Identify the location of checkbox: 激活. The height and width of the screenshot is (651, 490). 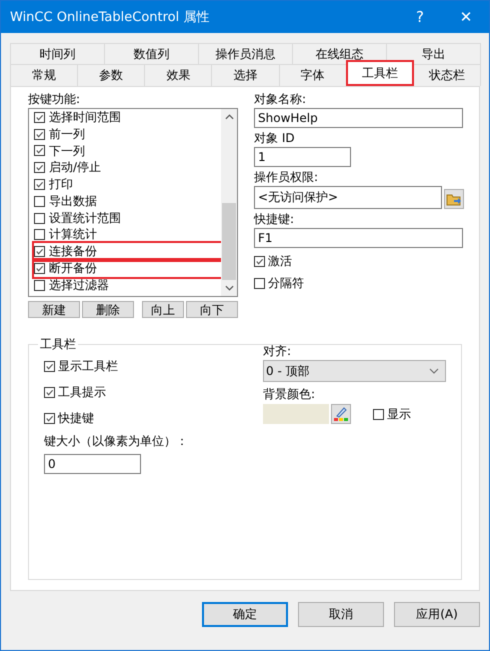
(359, 261).